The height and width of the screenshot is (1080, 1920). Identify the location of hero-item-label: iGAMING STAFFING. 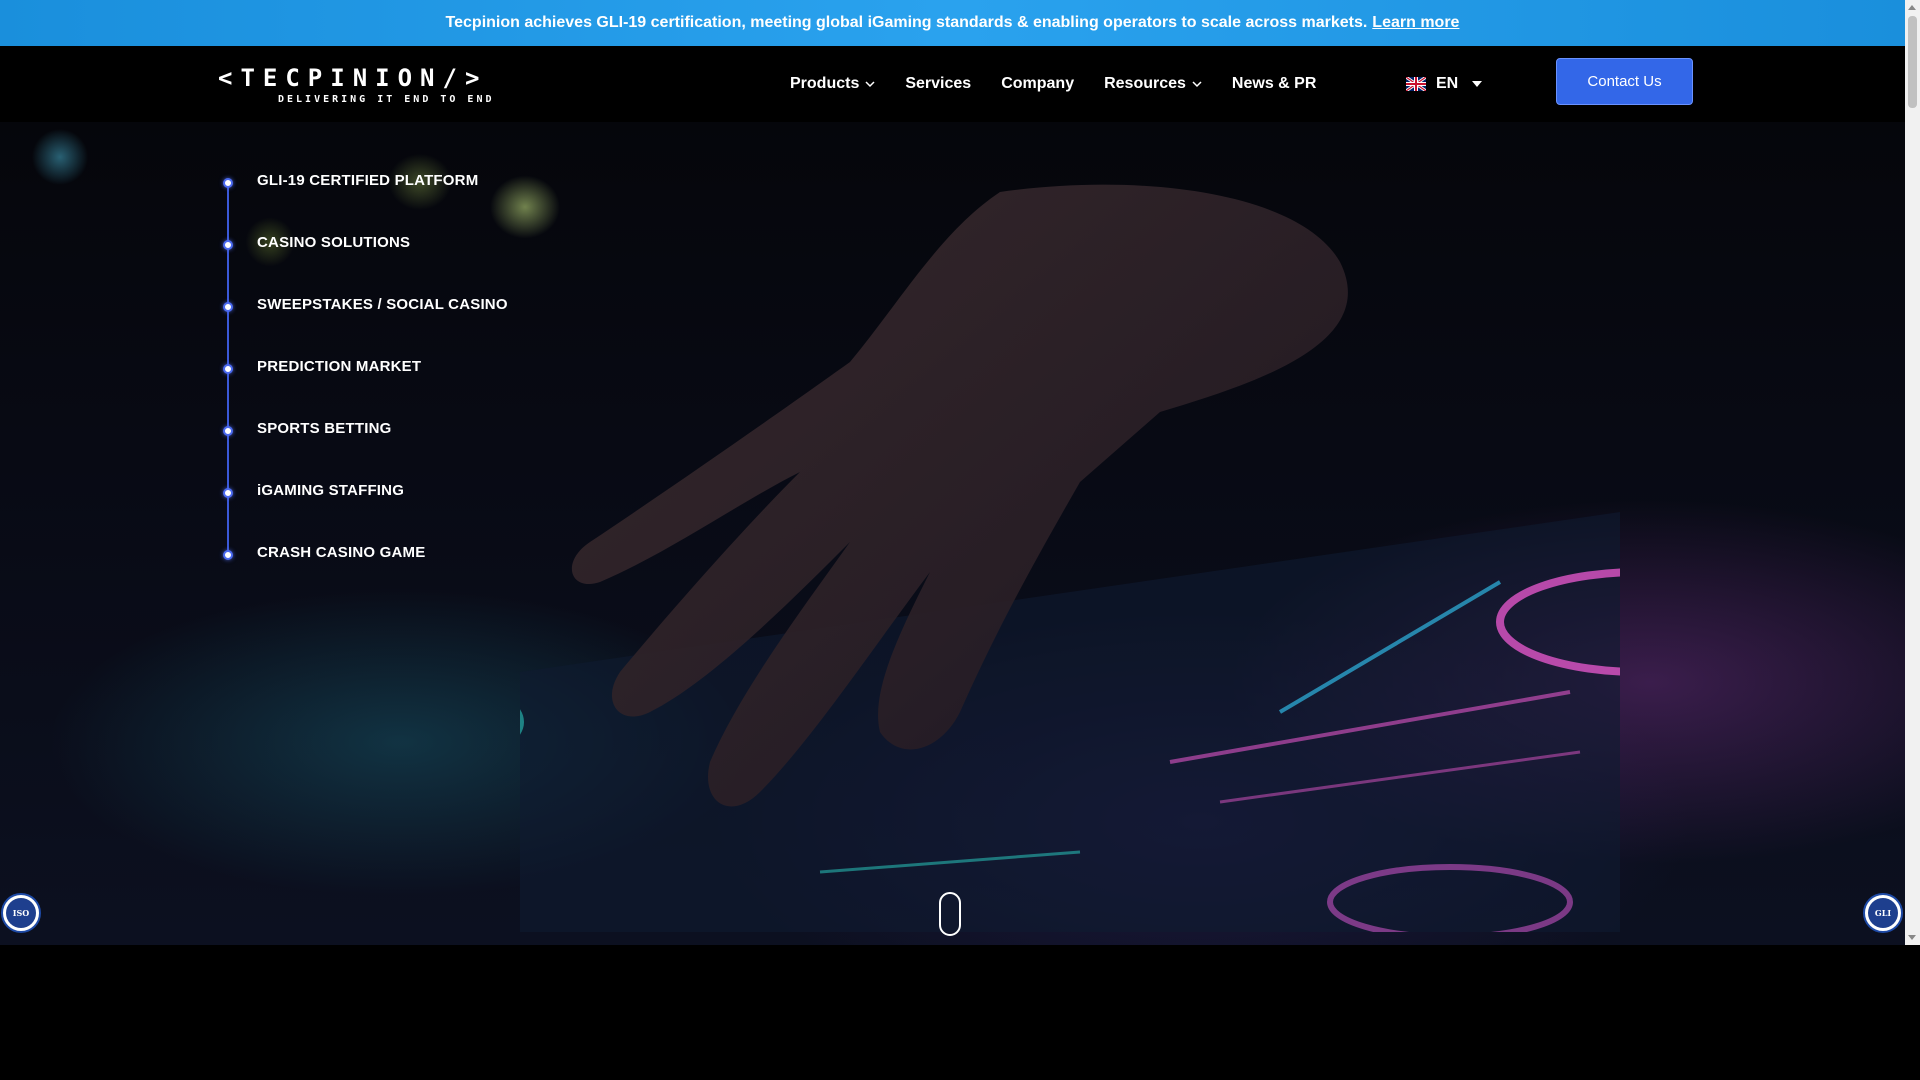
(331, 490).